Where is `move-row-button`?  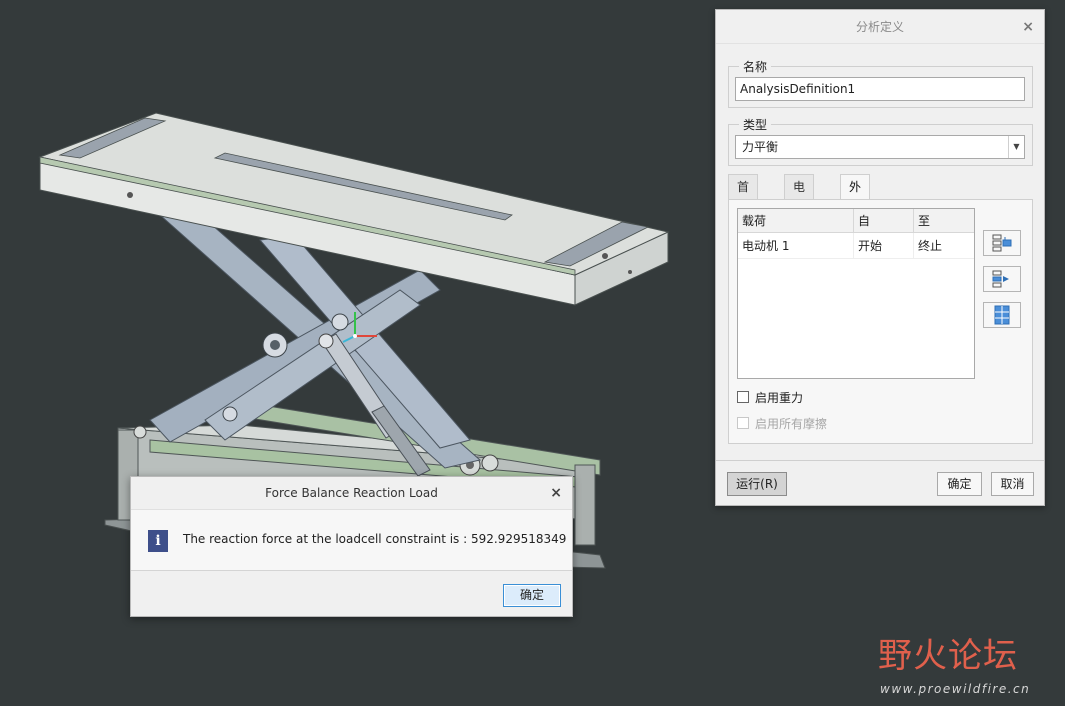 move-row-button is located at coordinates (1002, 279).